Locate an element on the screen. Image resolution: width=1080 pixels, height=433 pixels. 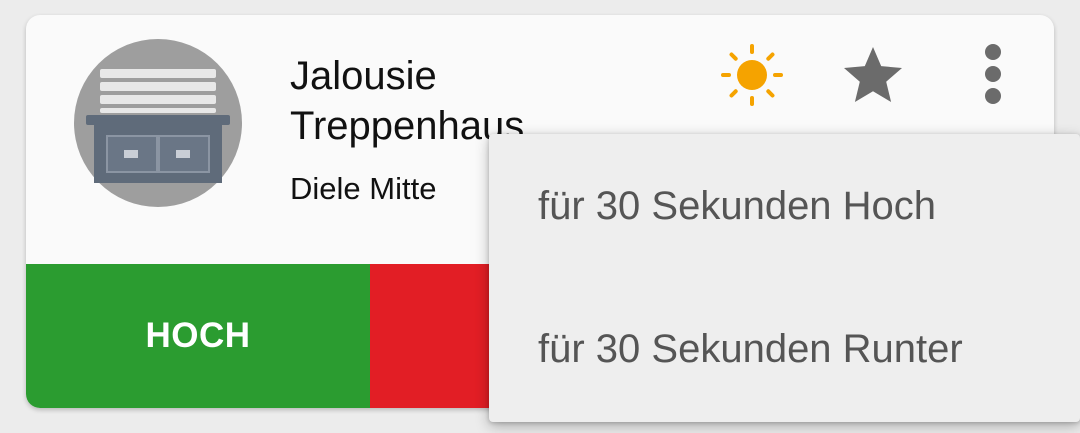
blinds-icon is located at coordinates (158, 123).